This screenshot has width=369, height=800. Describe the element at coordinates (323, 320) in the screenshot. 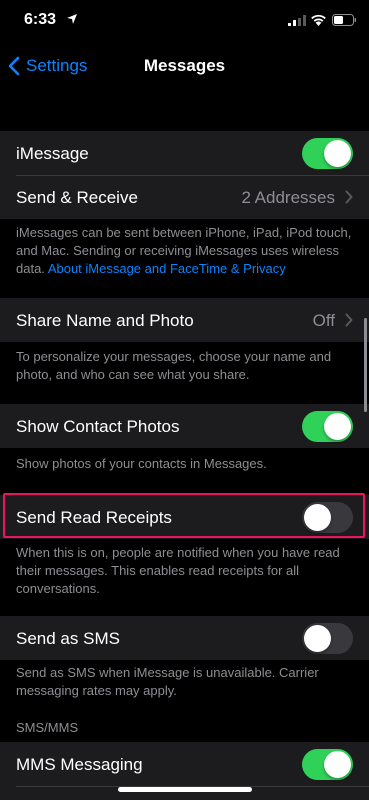

I see `share-name-value: Off` at that location.